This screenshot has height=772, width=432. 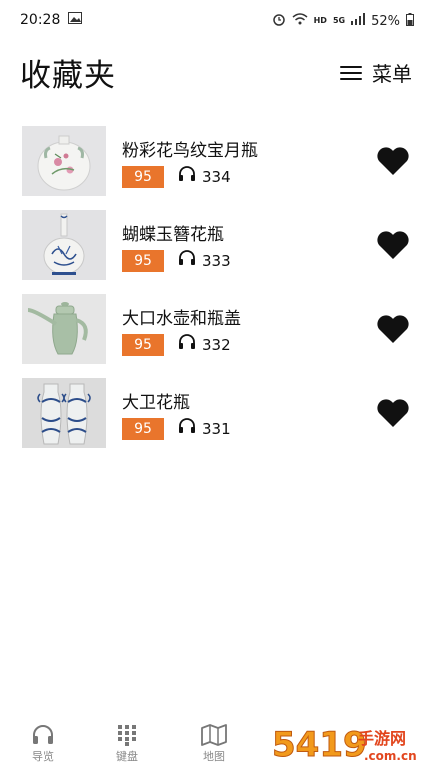 I want to click on alarm-icon, so click(x=279, y=21).